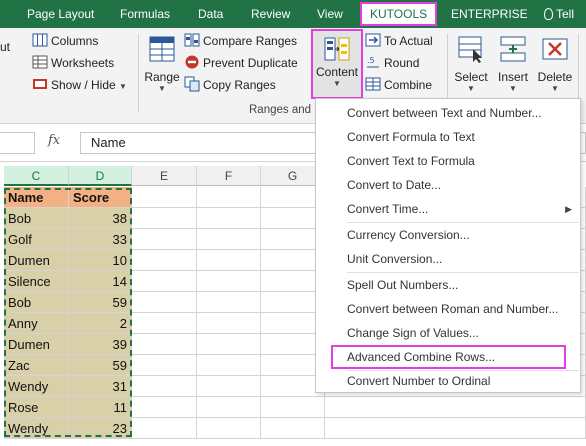 Image resolution: width=586 pixels, height=446 pixels. What do you see at coordinates (162, 63) in the screenshot?
I see `range-button: Range ▼` at bounding box center [162, 63].